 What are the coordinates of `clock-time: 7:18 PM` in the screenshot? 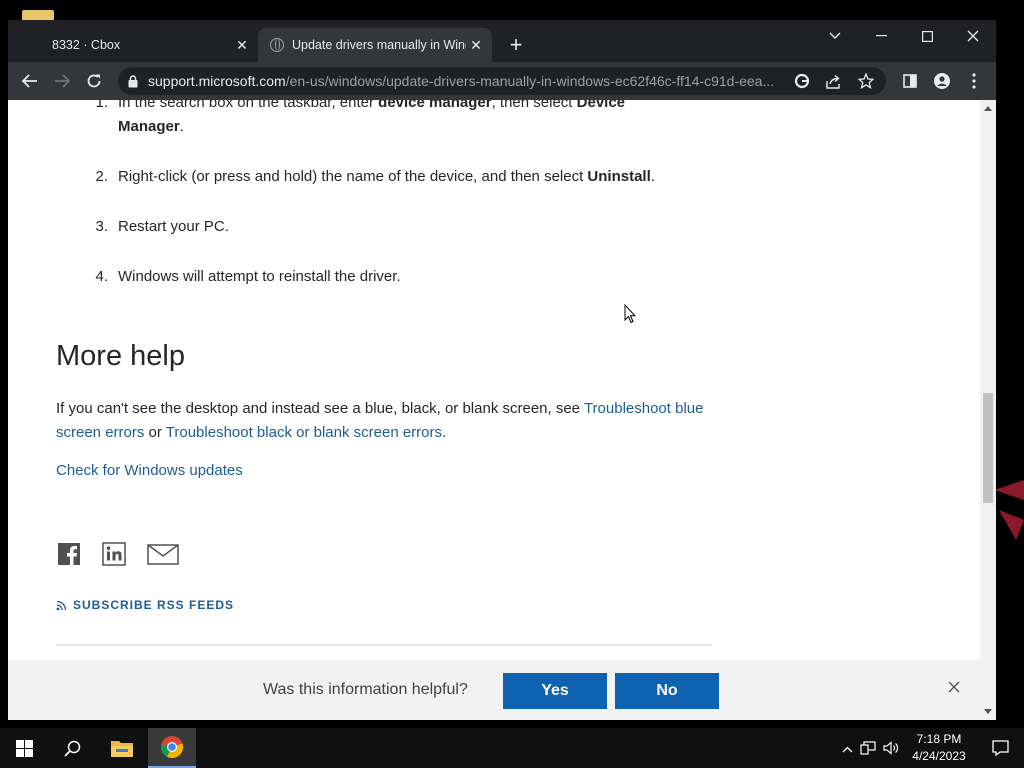 It's located at (939, 739).